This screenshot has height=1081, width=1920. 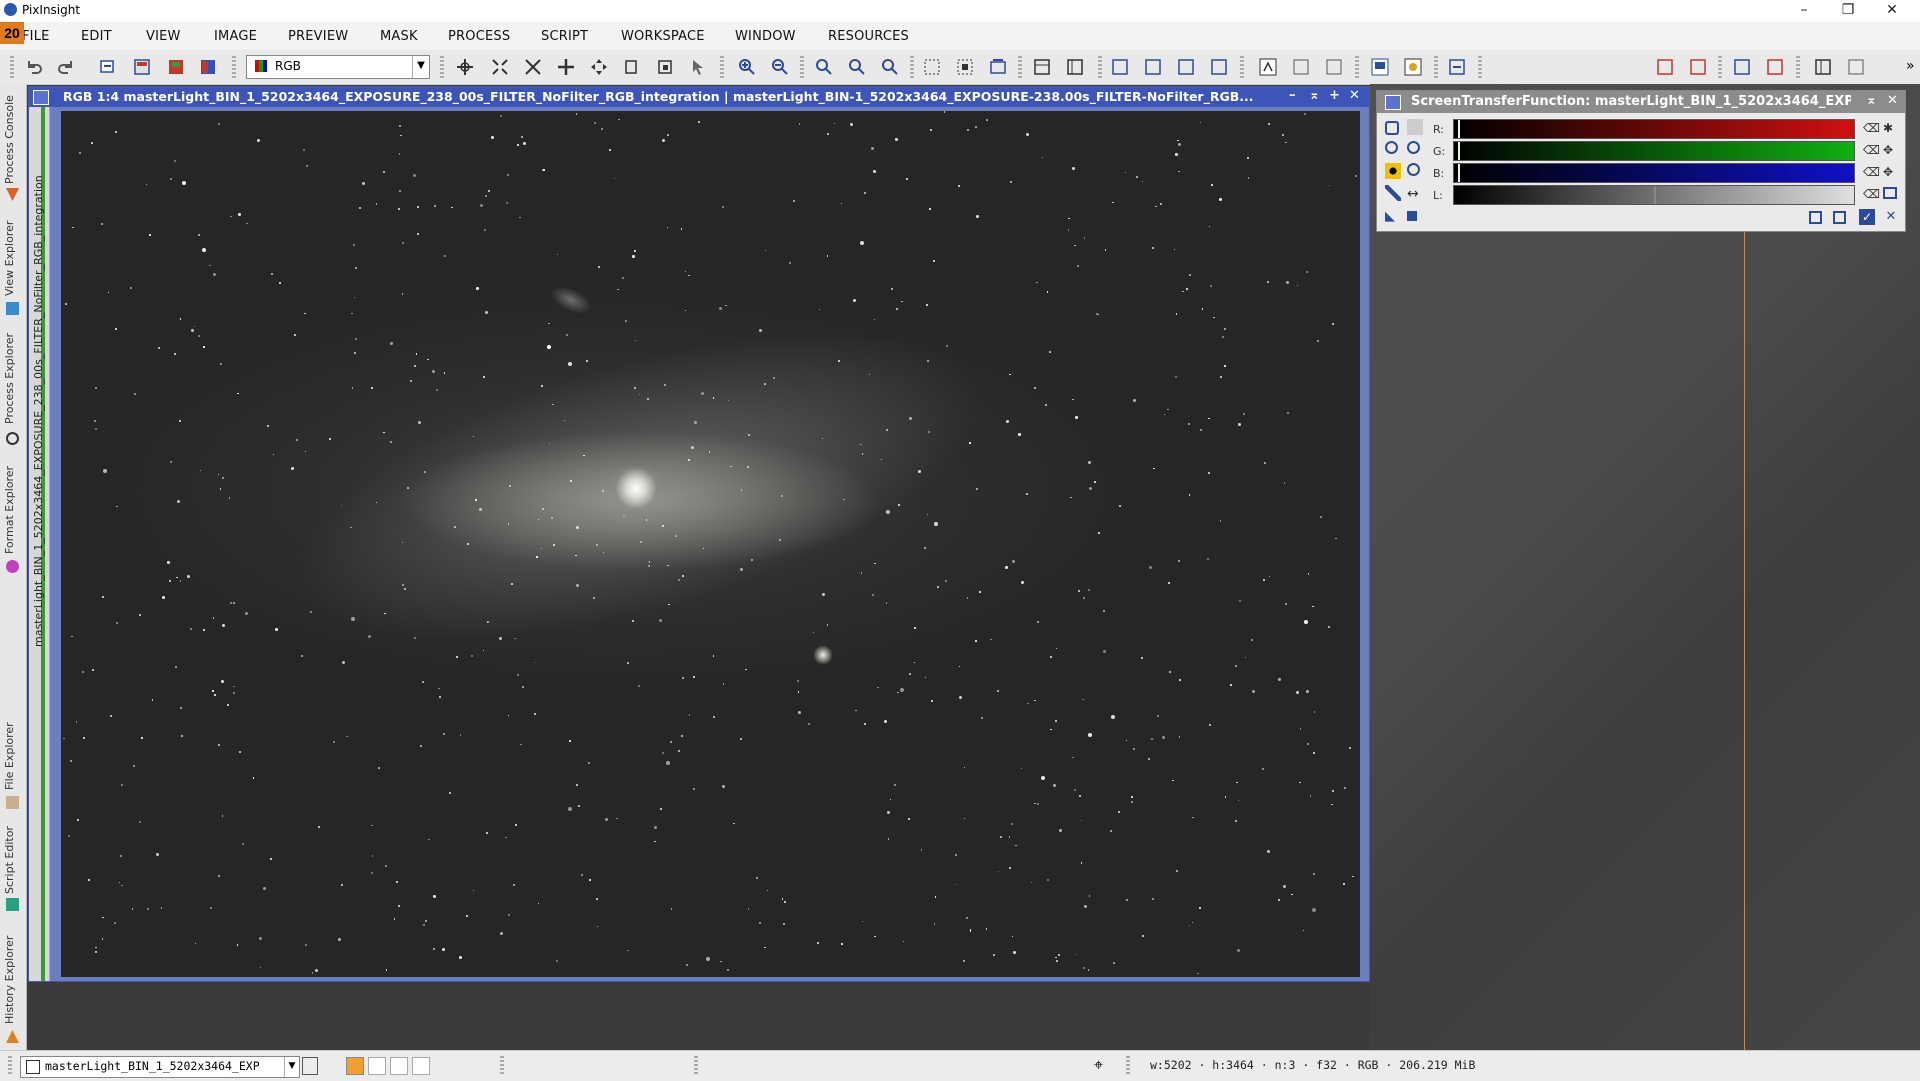 What do you see at coordinates (1654, 129) in the screenshot?
I see `channel-slider-r` at bounding box center [1654, 129].